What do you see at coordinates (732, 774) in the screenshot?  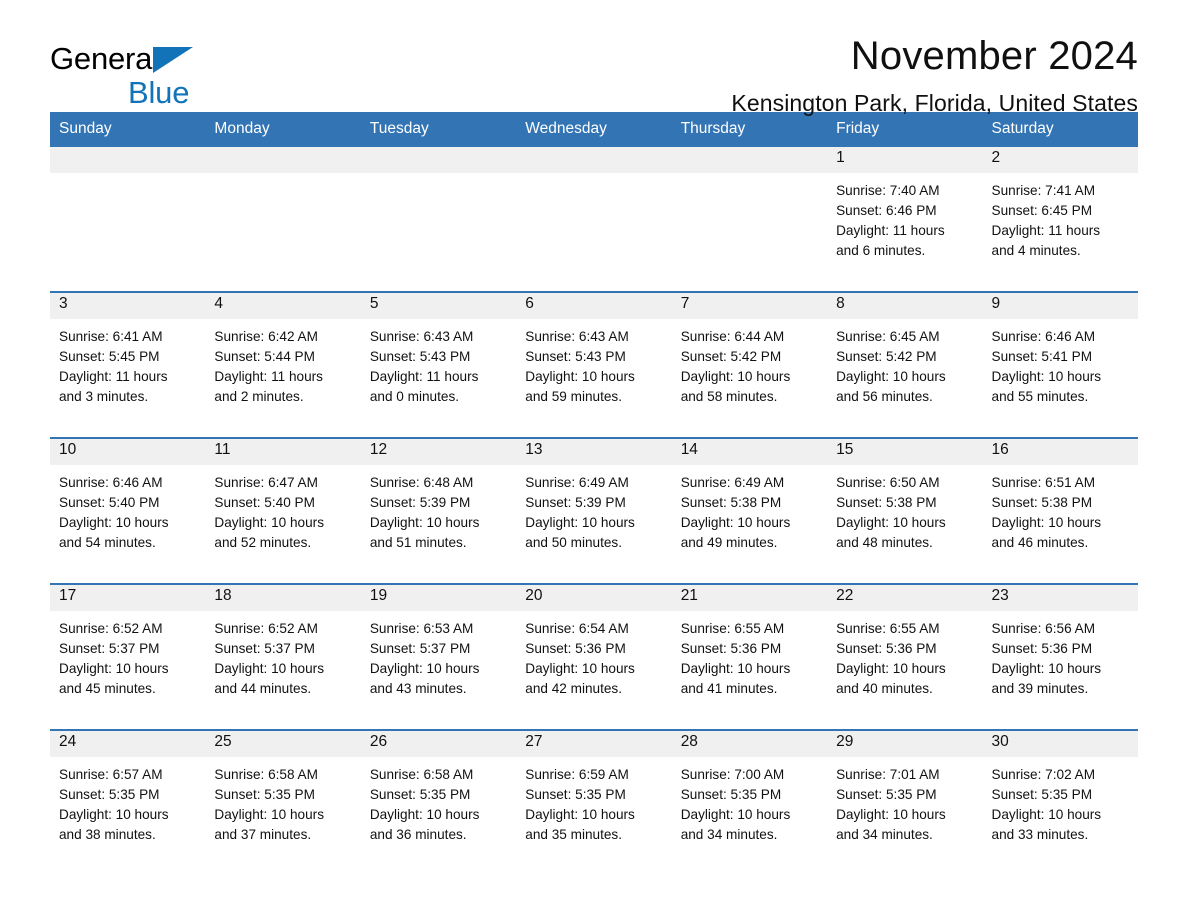 I see `sunrise-text: Sunrise: 7:00 AM` at bounding box center [732, 774].